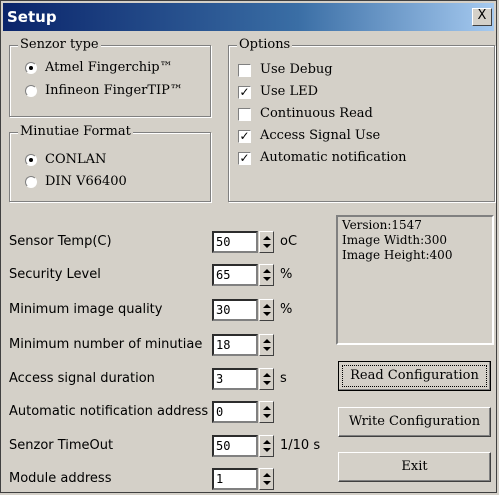 The image size is (499, 495). What do you see at coordinates (82, 378) in the screenshot?
I see `access-signal-duration-label: Access signal duration` at bounding box center [82, 378].